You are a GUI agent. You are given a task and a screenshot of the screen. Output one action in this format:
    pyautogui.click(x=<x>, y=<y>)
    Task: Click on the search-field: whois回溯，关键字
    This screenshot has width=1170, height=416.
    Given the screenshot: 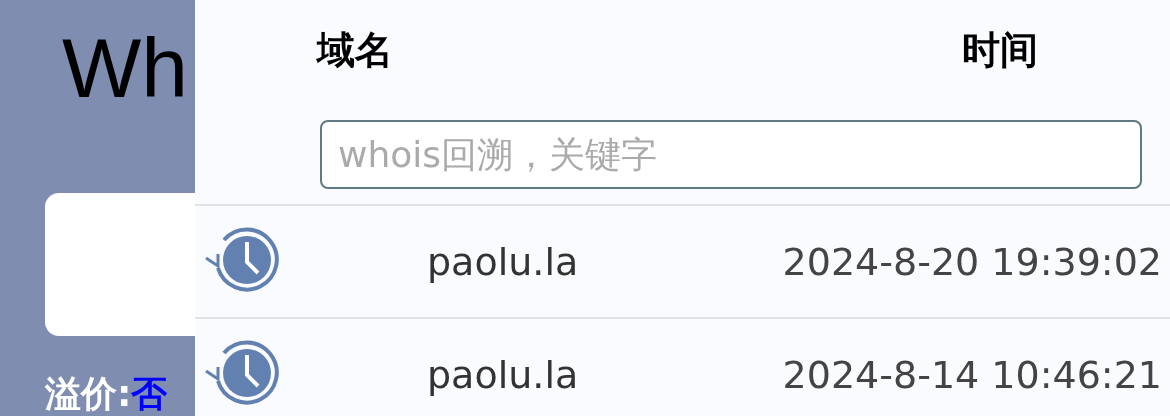 What is the action you would take?
    pyautogui.click(x=731, y=154)
    